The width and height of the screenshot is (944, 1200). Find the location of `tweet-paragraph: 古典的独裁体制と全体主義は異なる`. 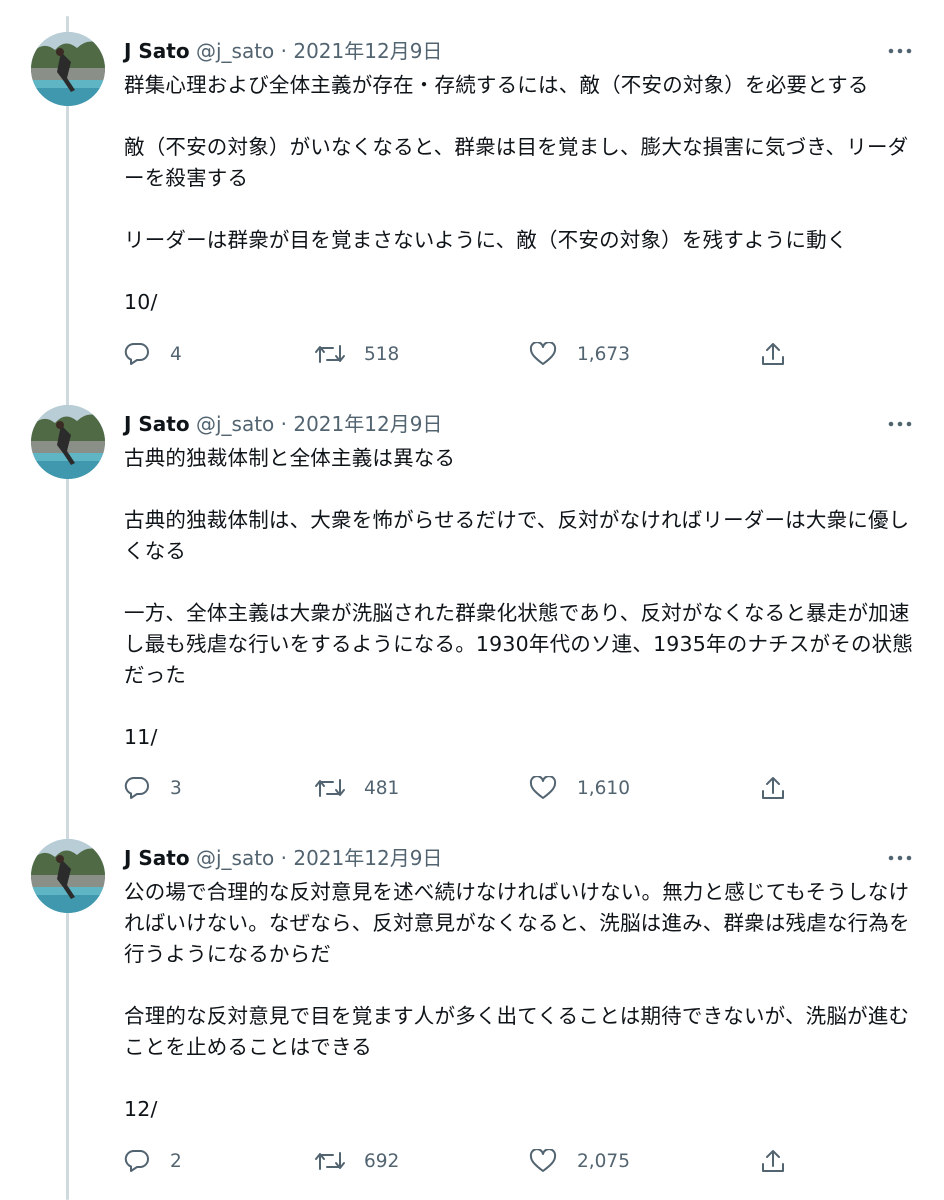

tweet-paragraph: 古典的独裁体制と全体主義は異なる is located at coordinates (290, 458).